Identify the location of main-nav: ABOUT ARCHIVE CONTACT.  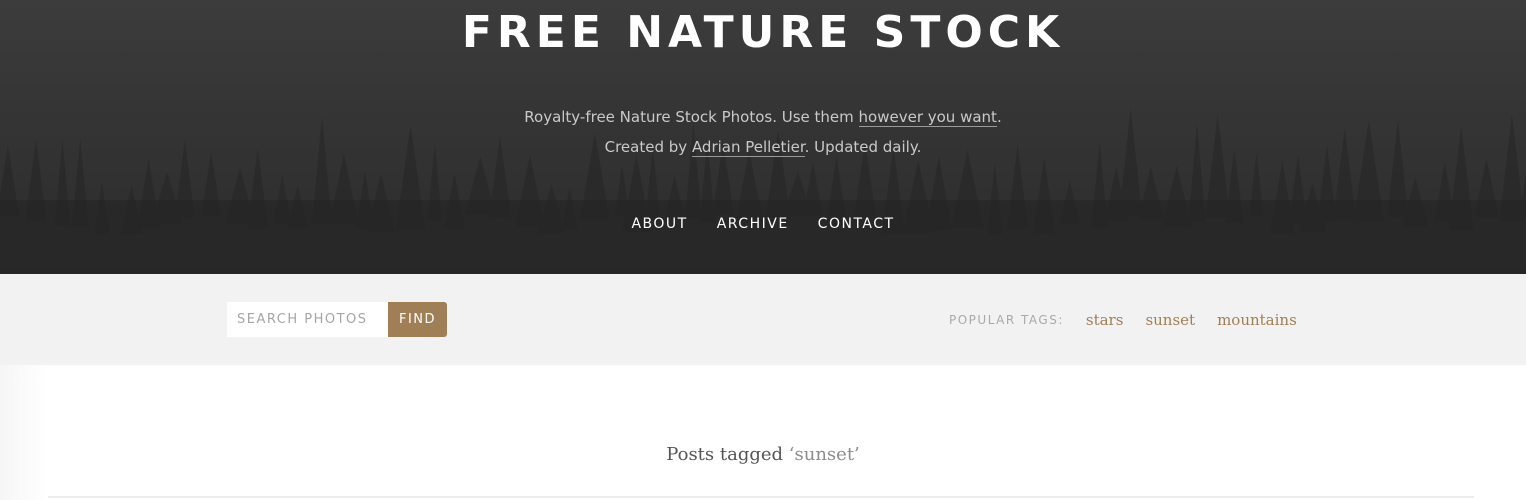
(763, 224).